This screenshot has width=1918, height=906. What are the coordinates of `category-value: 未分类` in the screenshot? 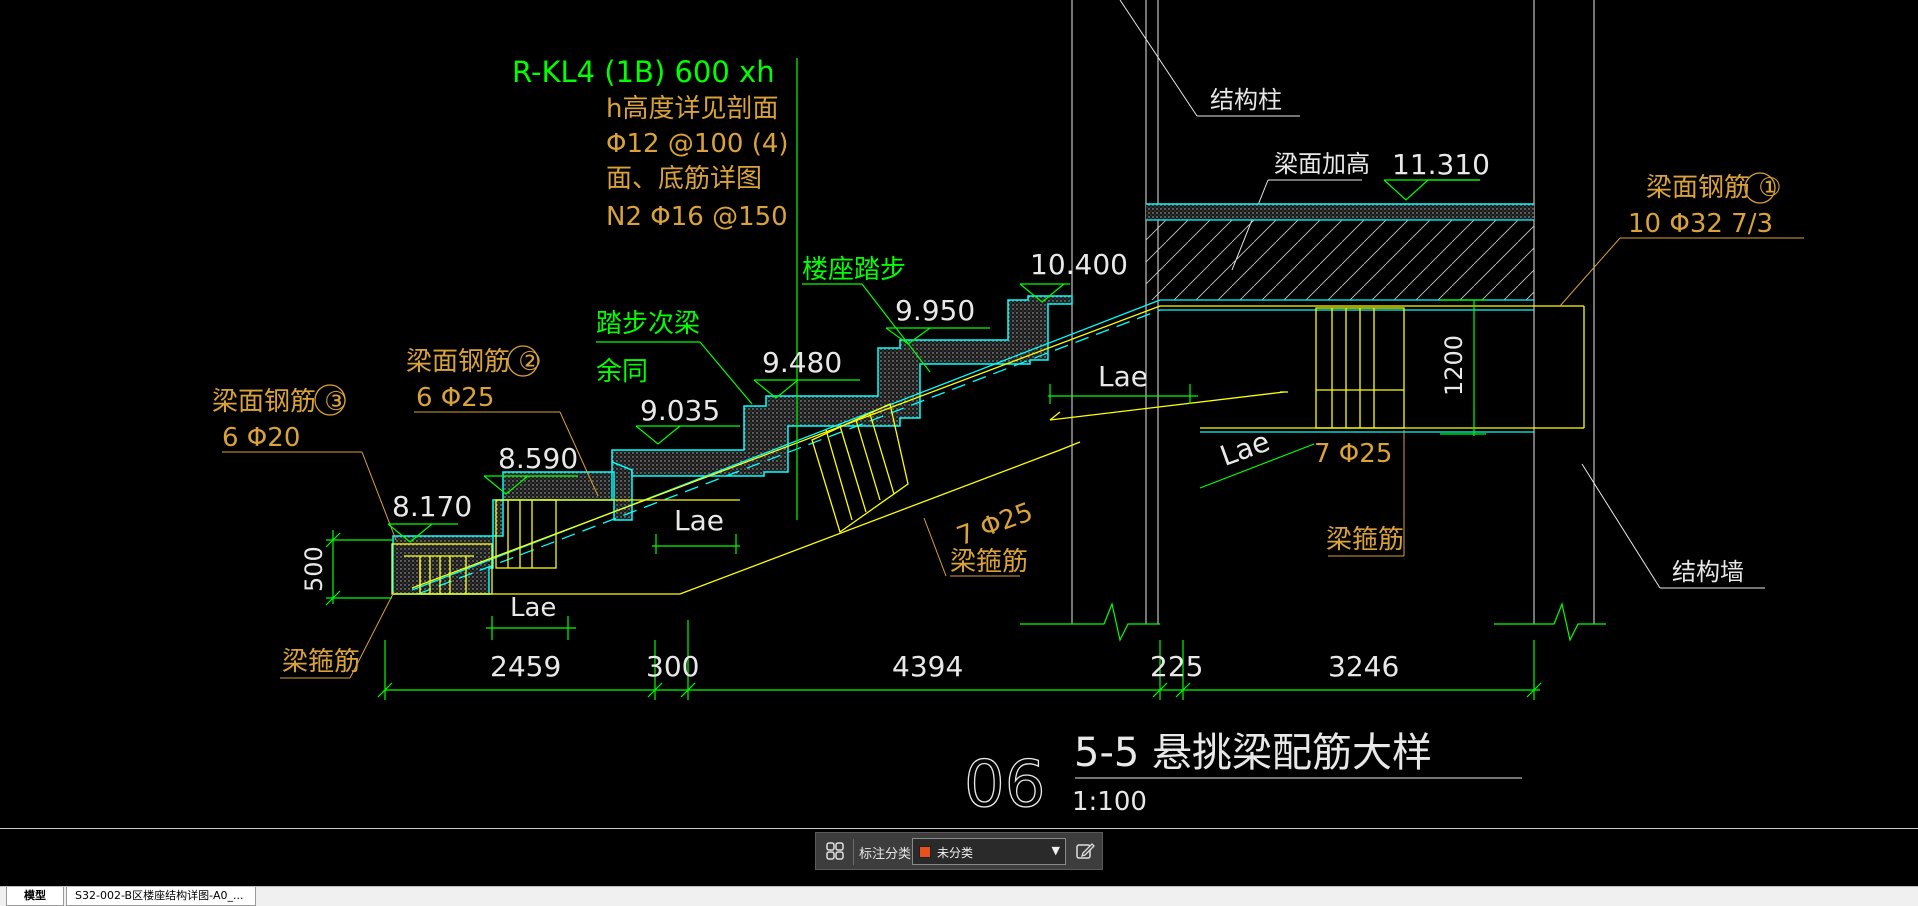 It's located at (955, 853).